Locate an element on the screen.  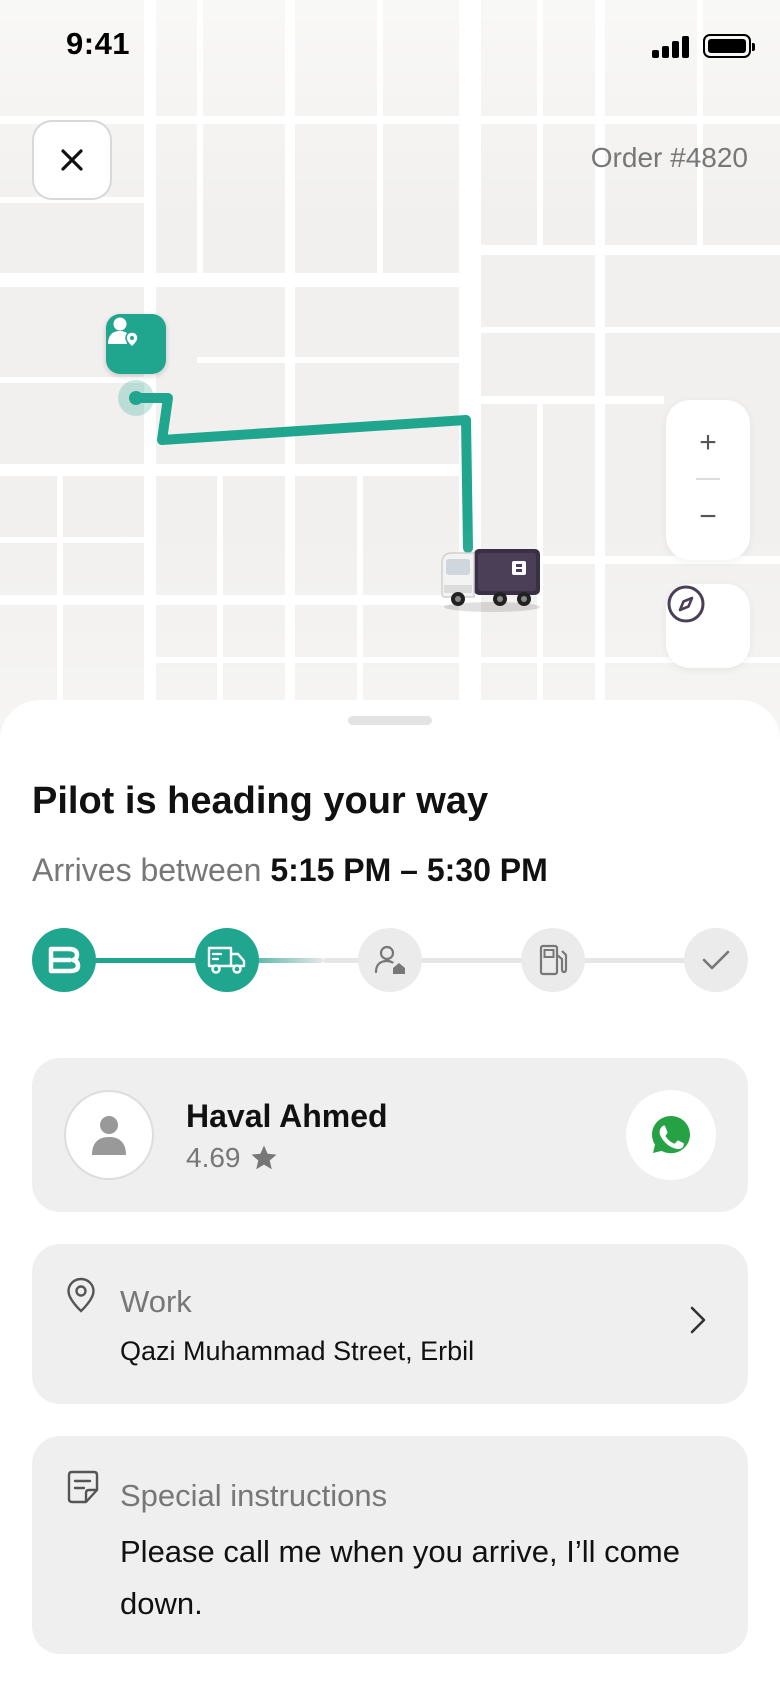
truck-icon is located at coordinates (226, 960).